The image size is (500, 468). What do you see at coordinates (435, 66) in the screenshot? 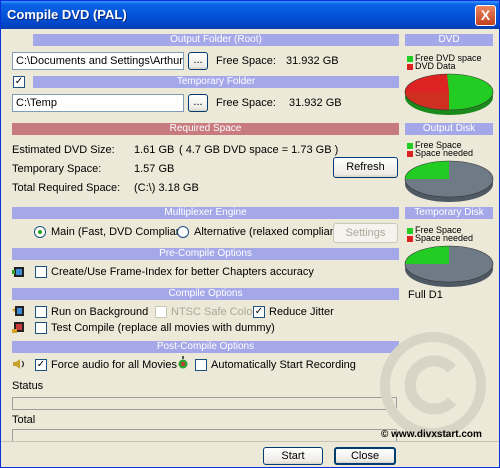
I see `legend-label: DVD Data` at bounding box center [435, 66].